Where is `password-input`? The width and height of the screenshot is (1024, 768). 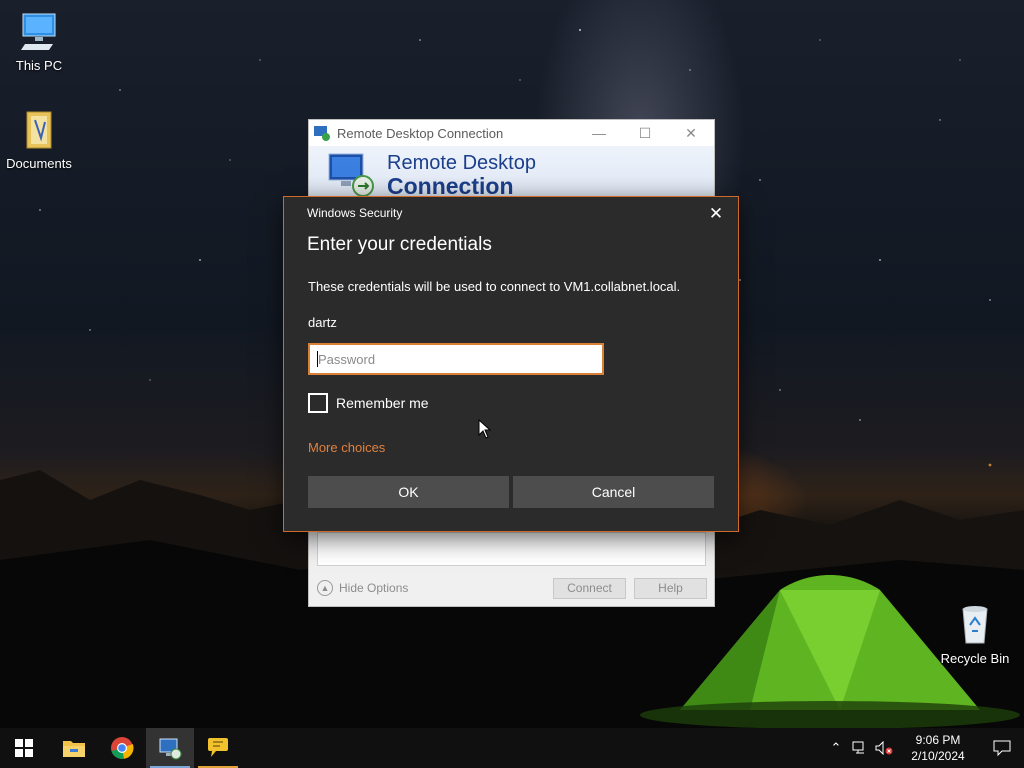
password-input is located at coordinates (456, 359).